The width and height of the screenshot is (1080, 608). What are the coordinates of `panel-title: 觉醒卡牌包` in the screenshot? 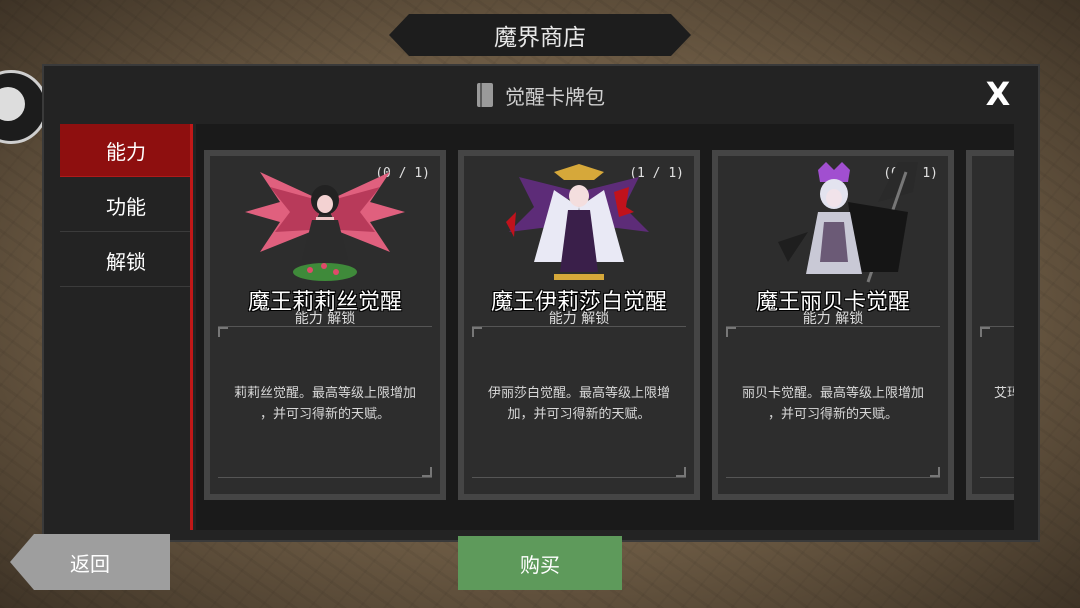 It's located at (555, 96).